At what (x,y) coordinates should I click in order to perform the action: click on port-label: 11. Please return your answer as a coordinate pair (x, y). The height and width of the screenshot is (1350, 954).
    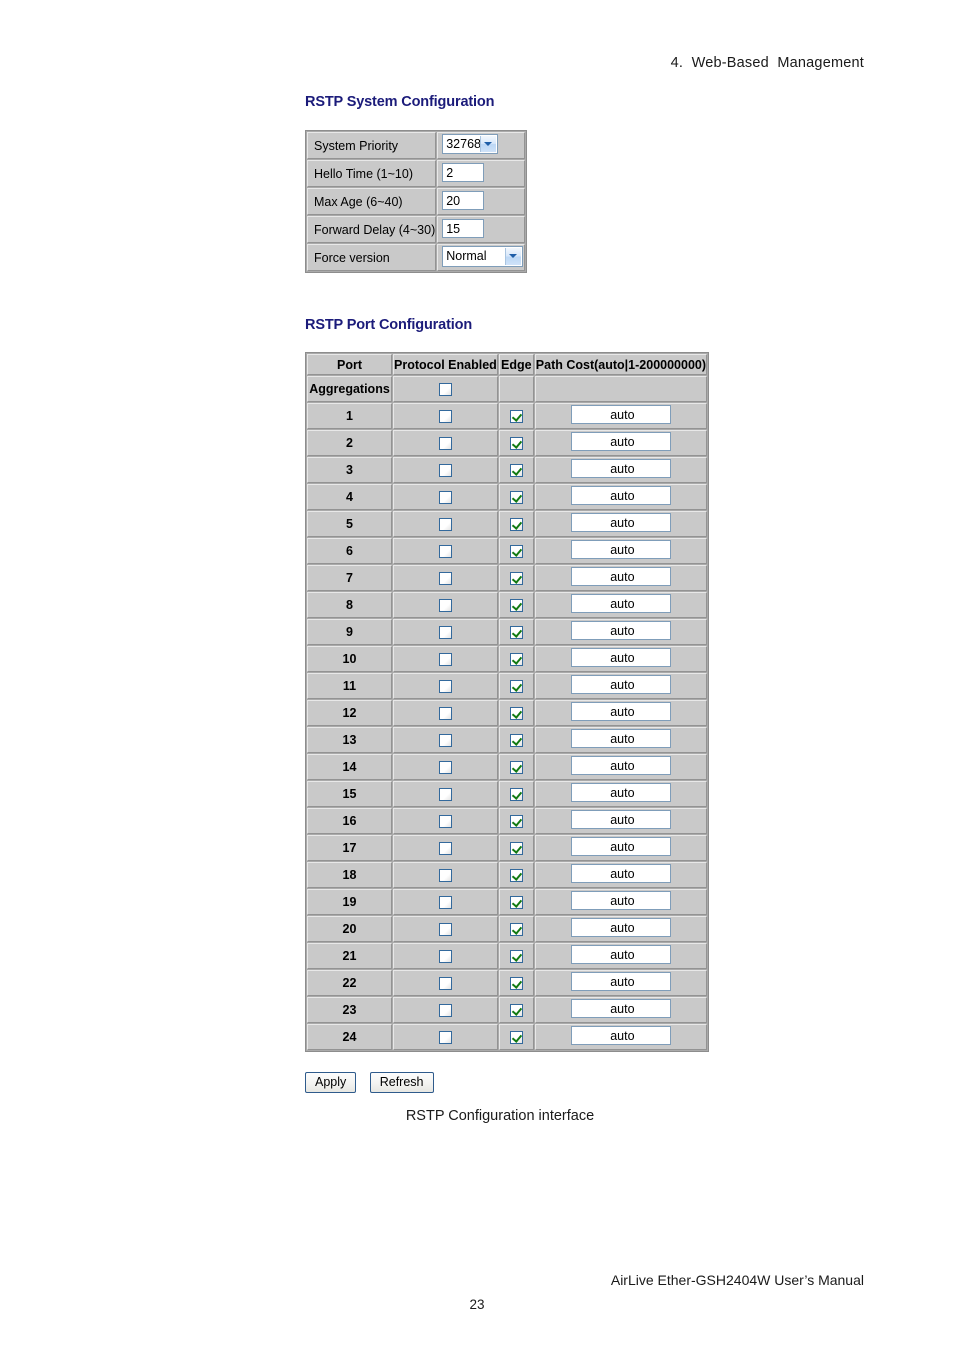
    Looking at the image, I should click on (349, 686).